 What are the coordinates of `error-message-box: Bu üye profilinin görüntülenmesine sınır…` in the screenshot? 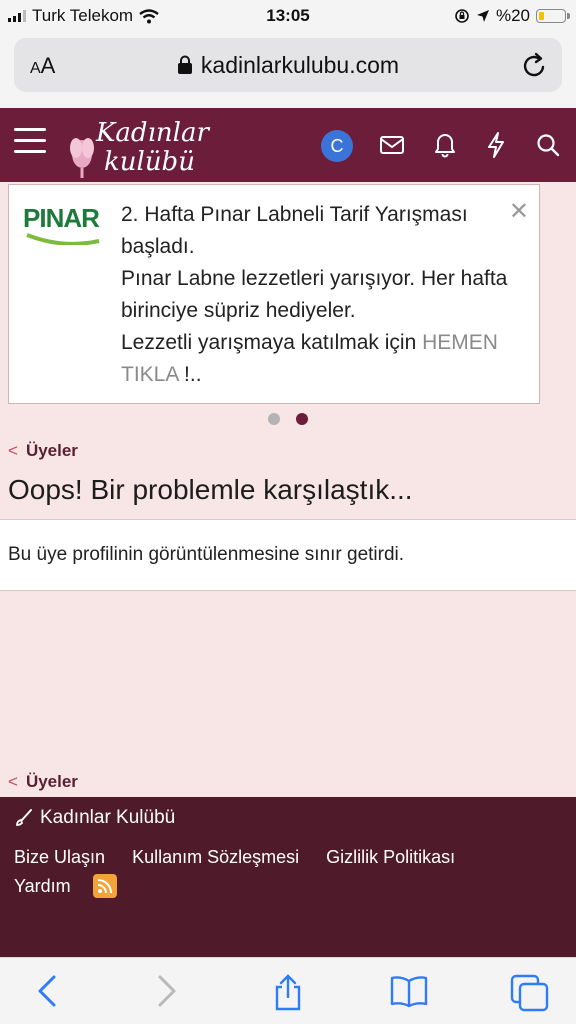 It's located at (288, 555).